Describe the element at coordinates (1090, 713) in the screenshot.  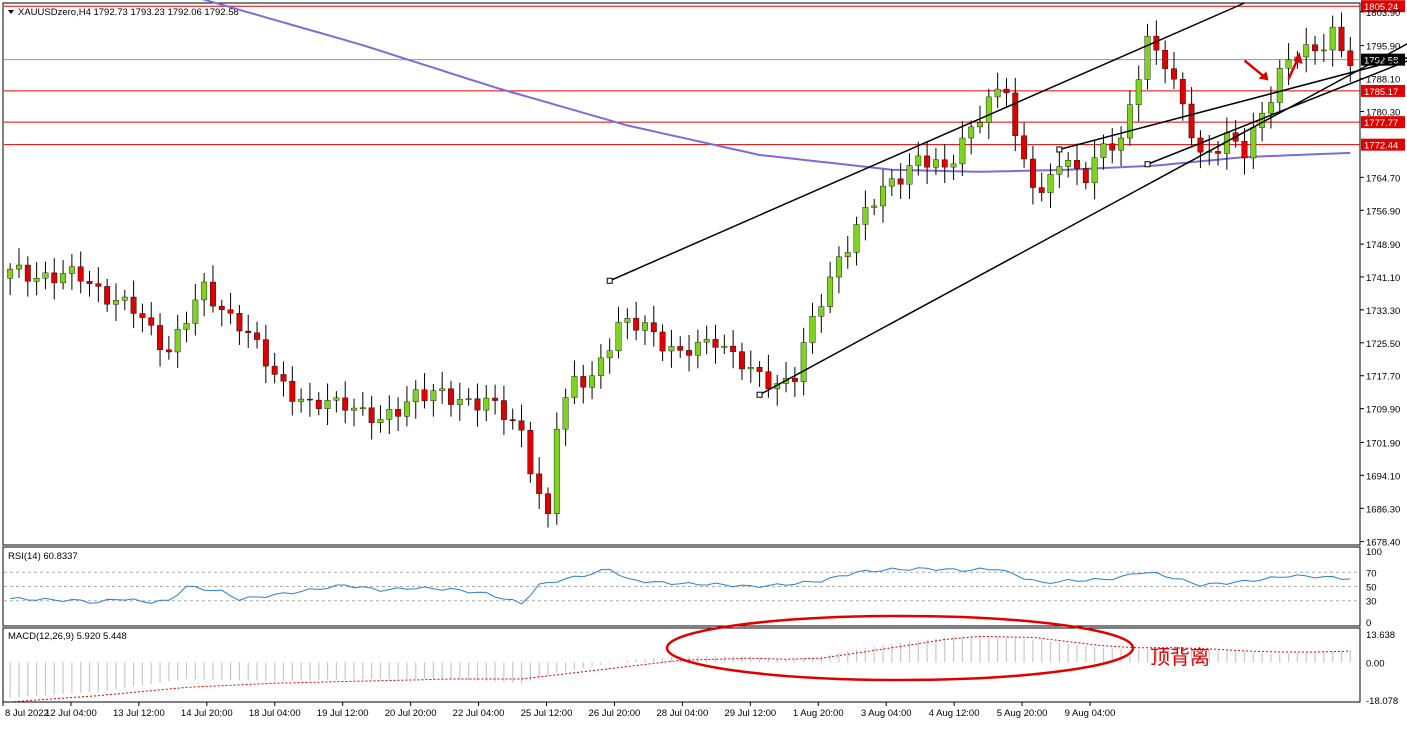
I see `time-tick-label: 9 Aug 04:00` at that location.